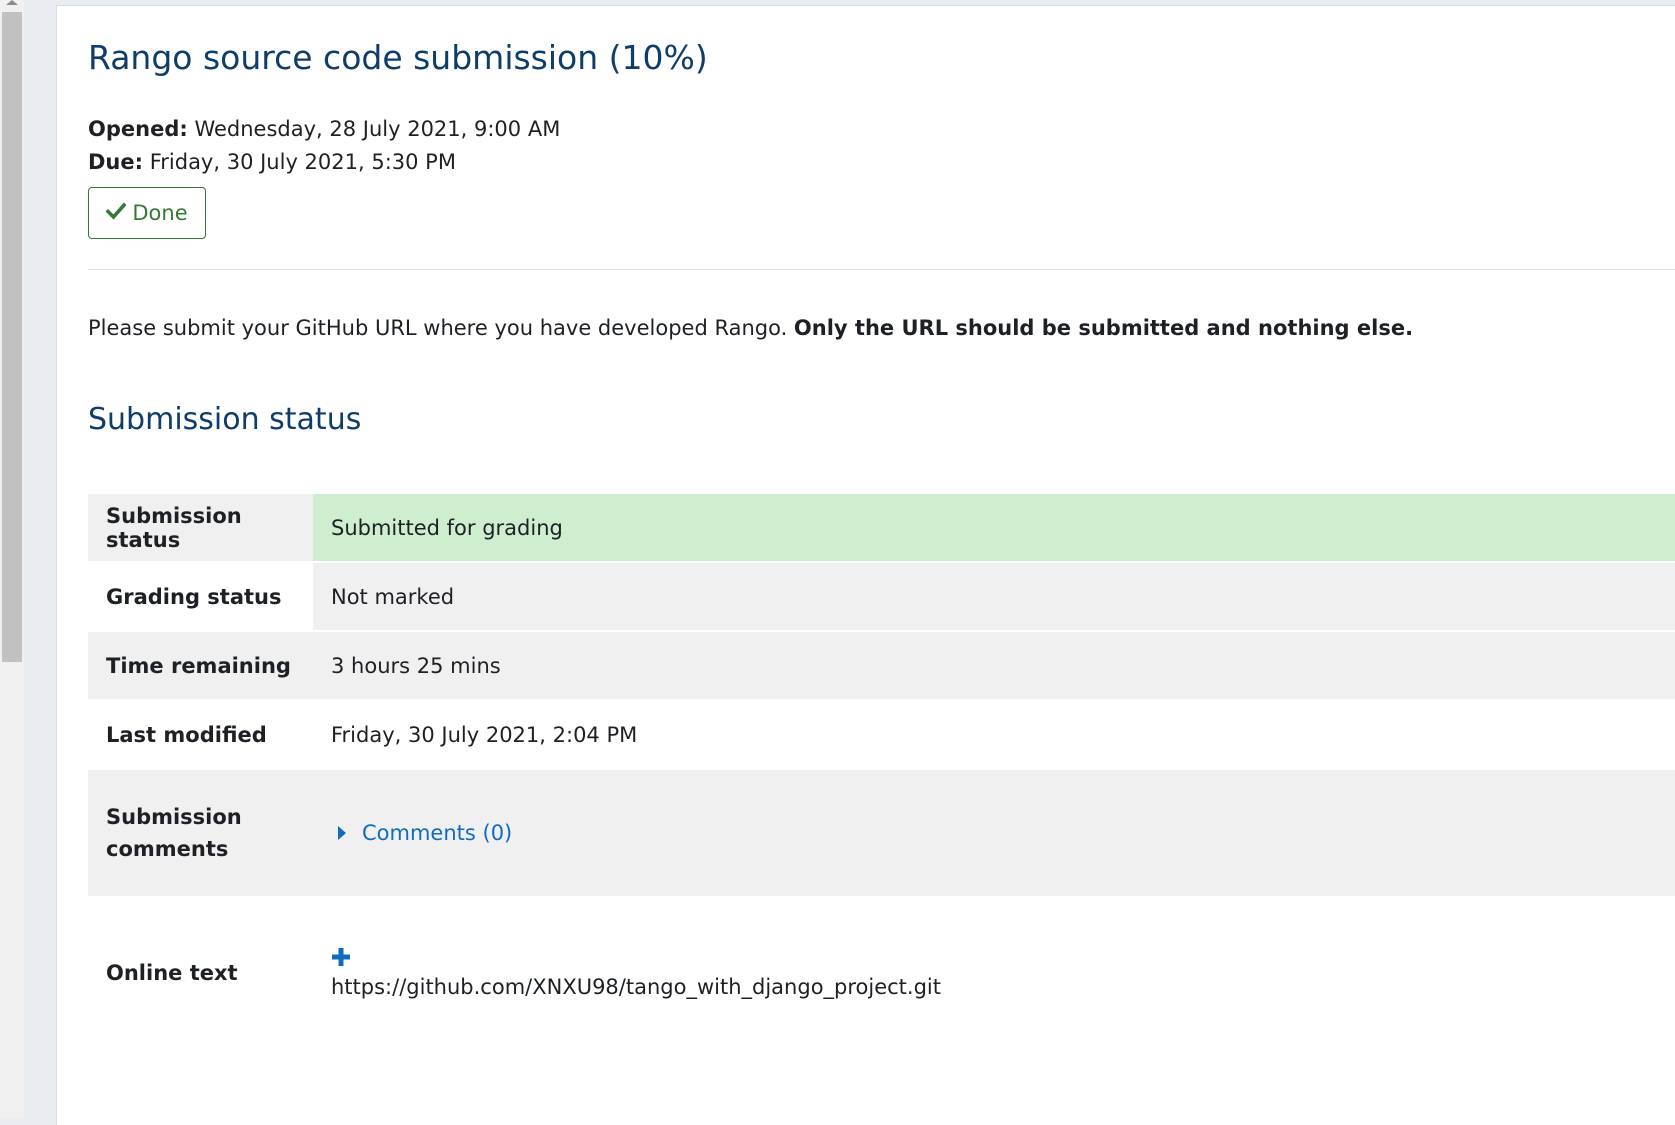 The width and height of the screenshot is (1675, 1125). Describe the element at coordinates (200, 832) in the screenshot. I see `row-label: Submission comments` at that location.